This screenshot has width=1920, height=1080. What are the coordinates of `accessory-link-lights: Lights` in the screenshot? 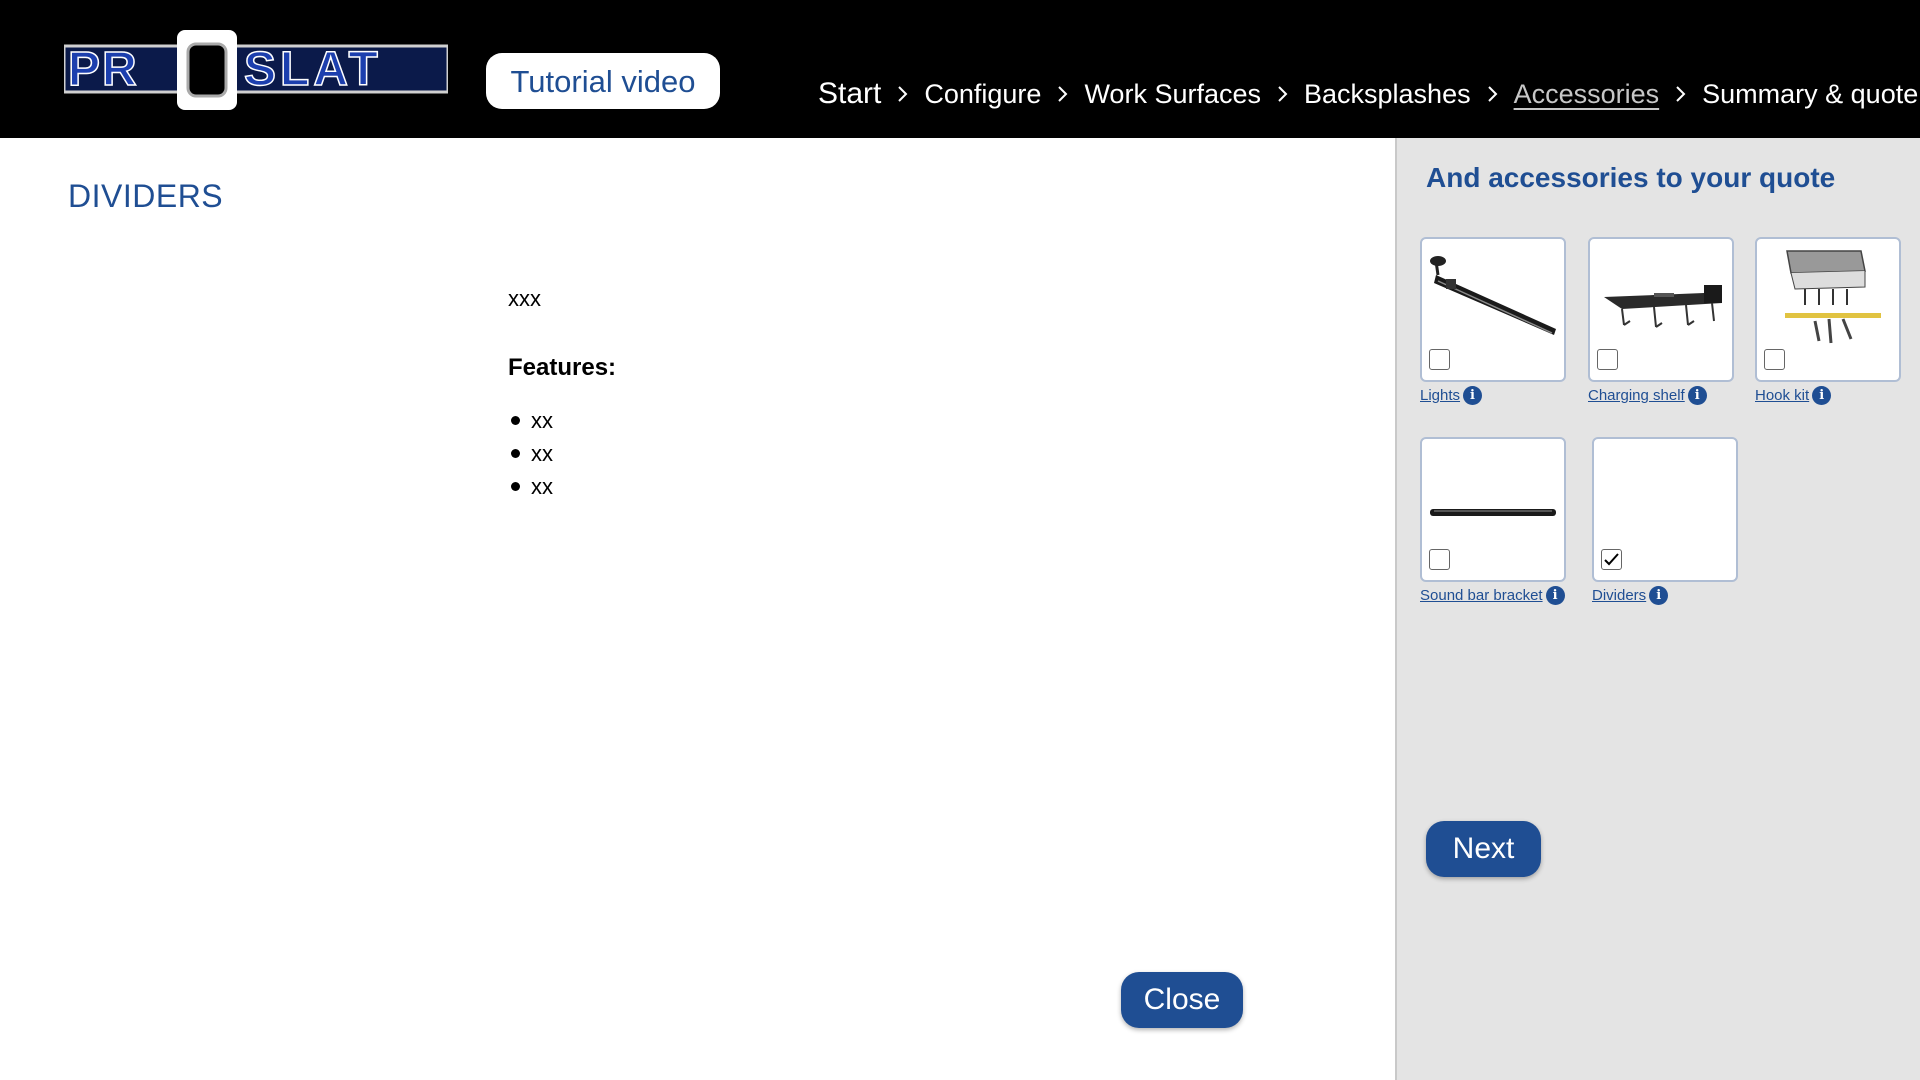 It's located at (1440, 395).